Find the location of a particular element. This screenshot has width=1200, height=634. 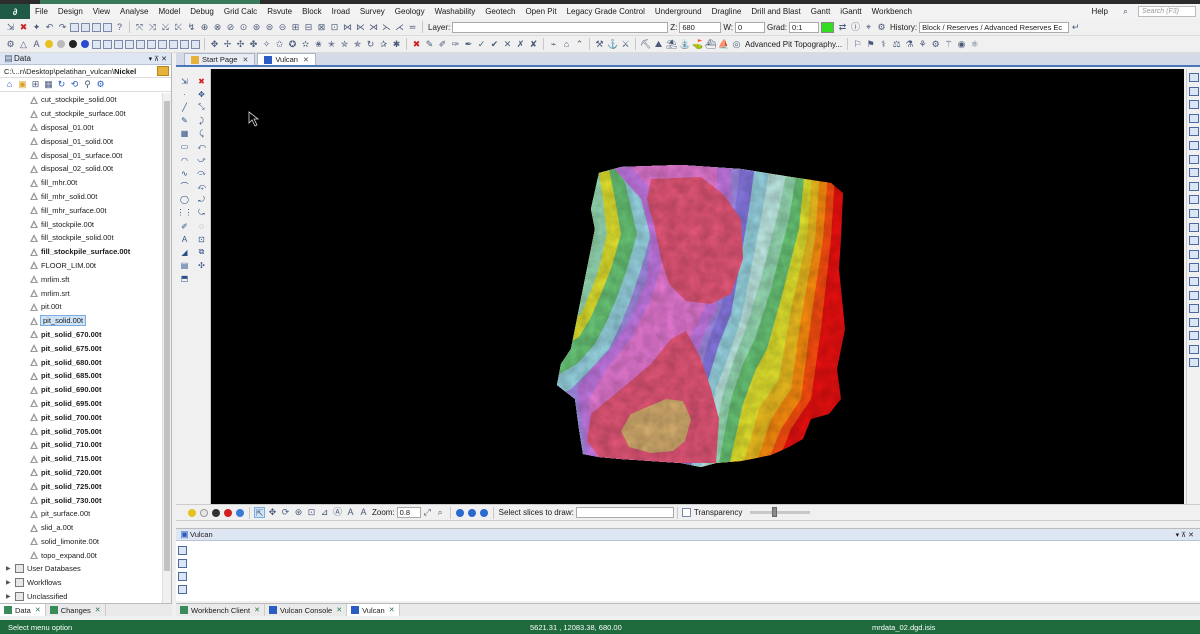

pit6-icon: ⛴ is located at coordinates (710, 44).